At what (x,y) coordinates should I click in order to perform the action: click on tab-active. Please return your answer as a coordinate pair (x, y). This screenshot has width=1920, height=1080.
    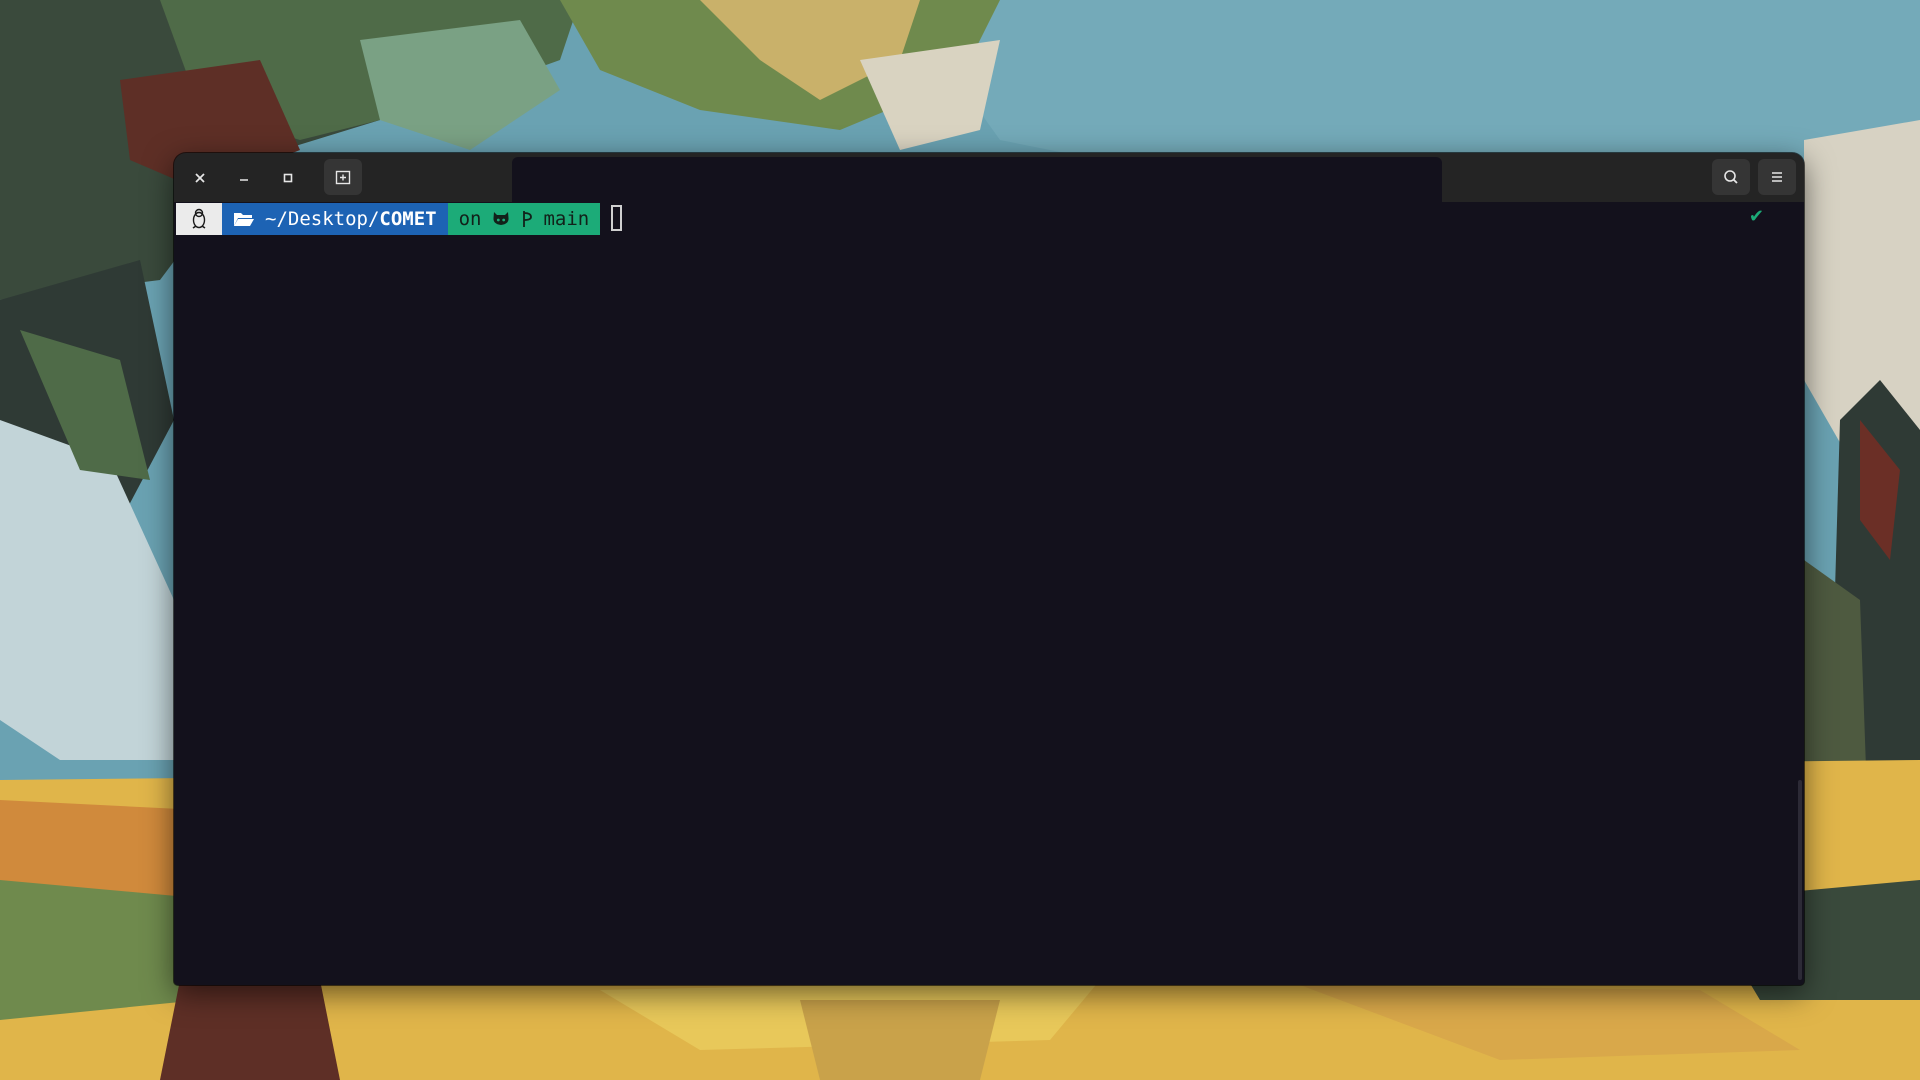
    Looking at the image, I should click on (977, 179).